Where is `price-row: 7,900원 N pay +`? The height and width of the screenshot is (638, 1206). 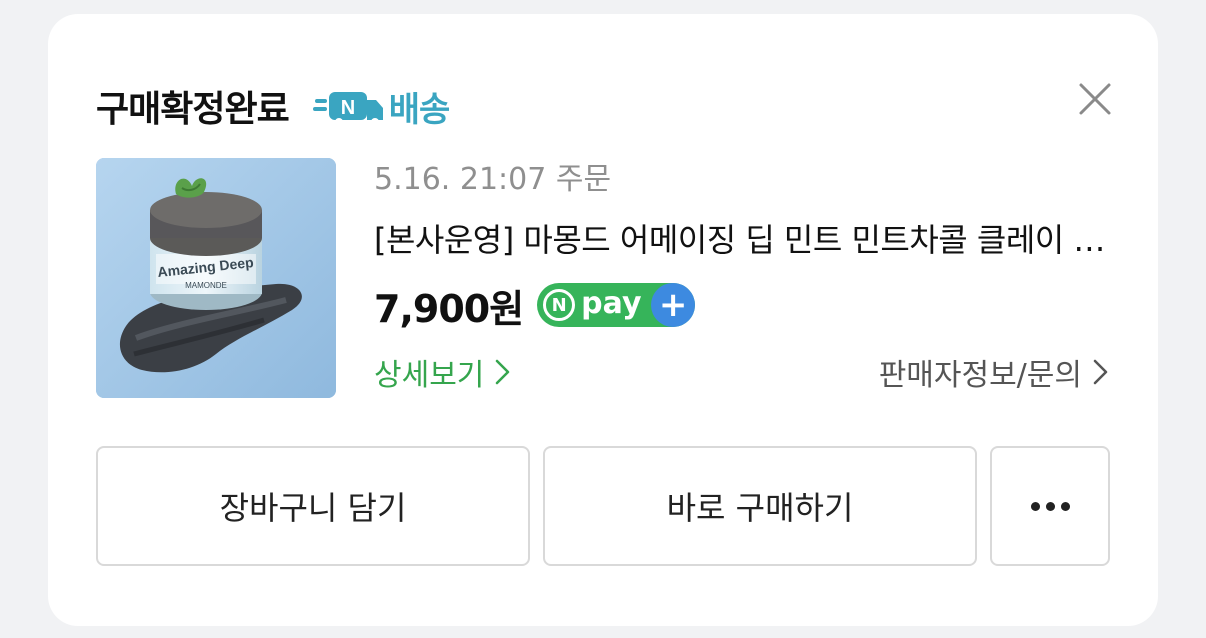 price-row: 7,900원 N pay + is located at coordinates (742, 305).